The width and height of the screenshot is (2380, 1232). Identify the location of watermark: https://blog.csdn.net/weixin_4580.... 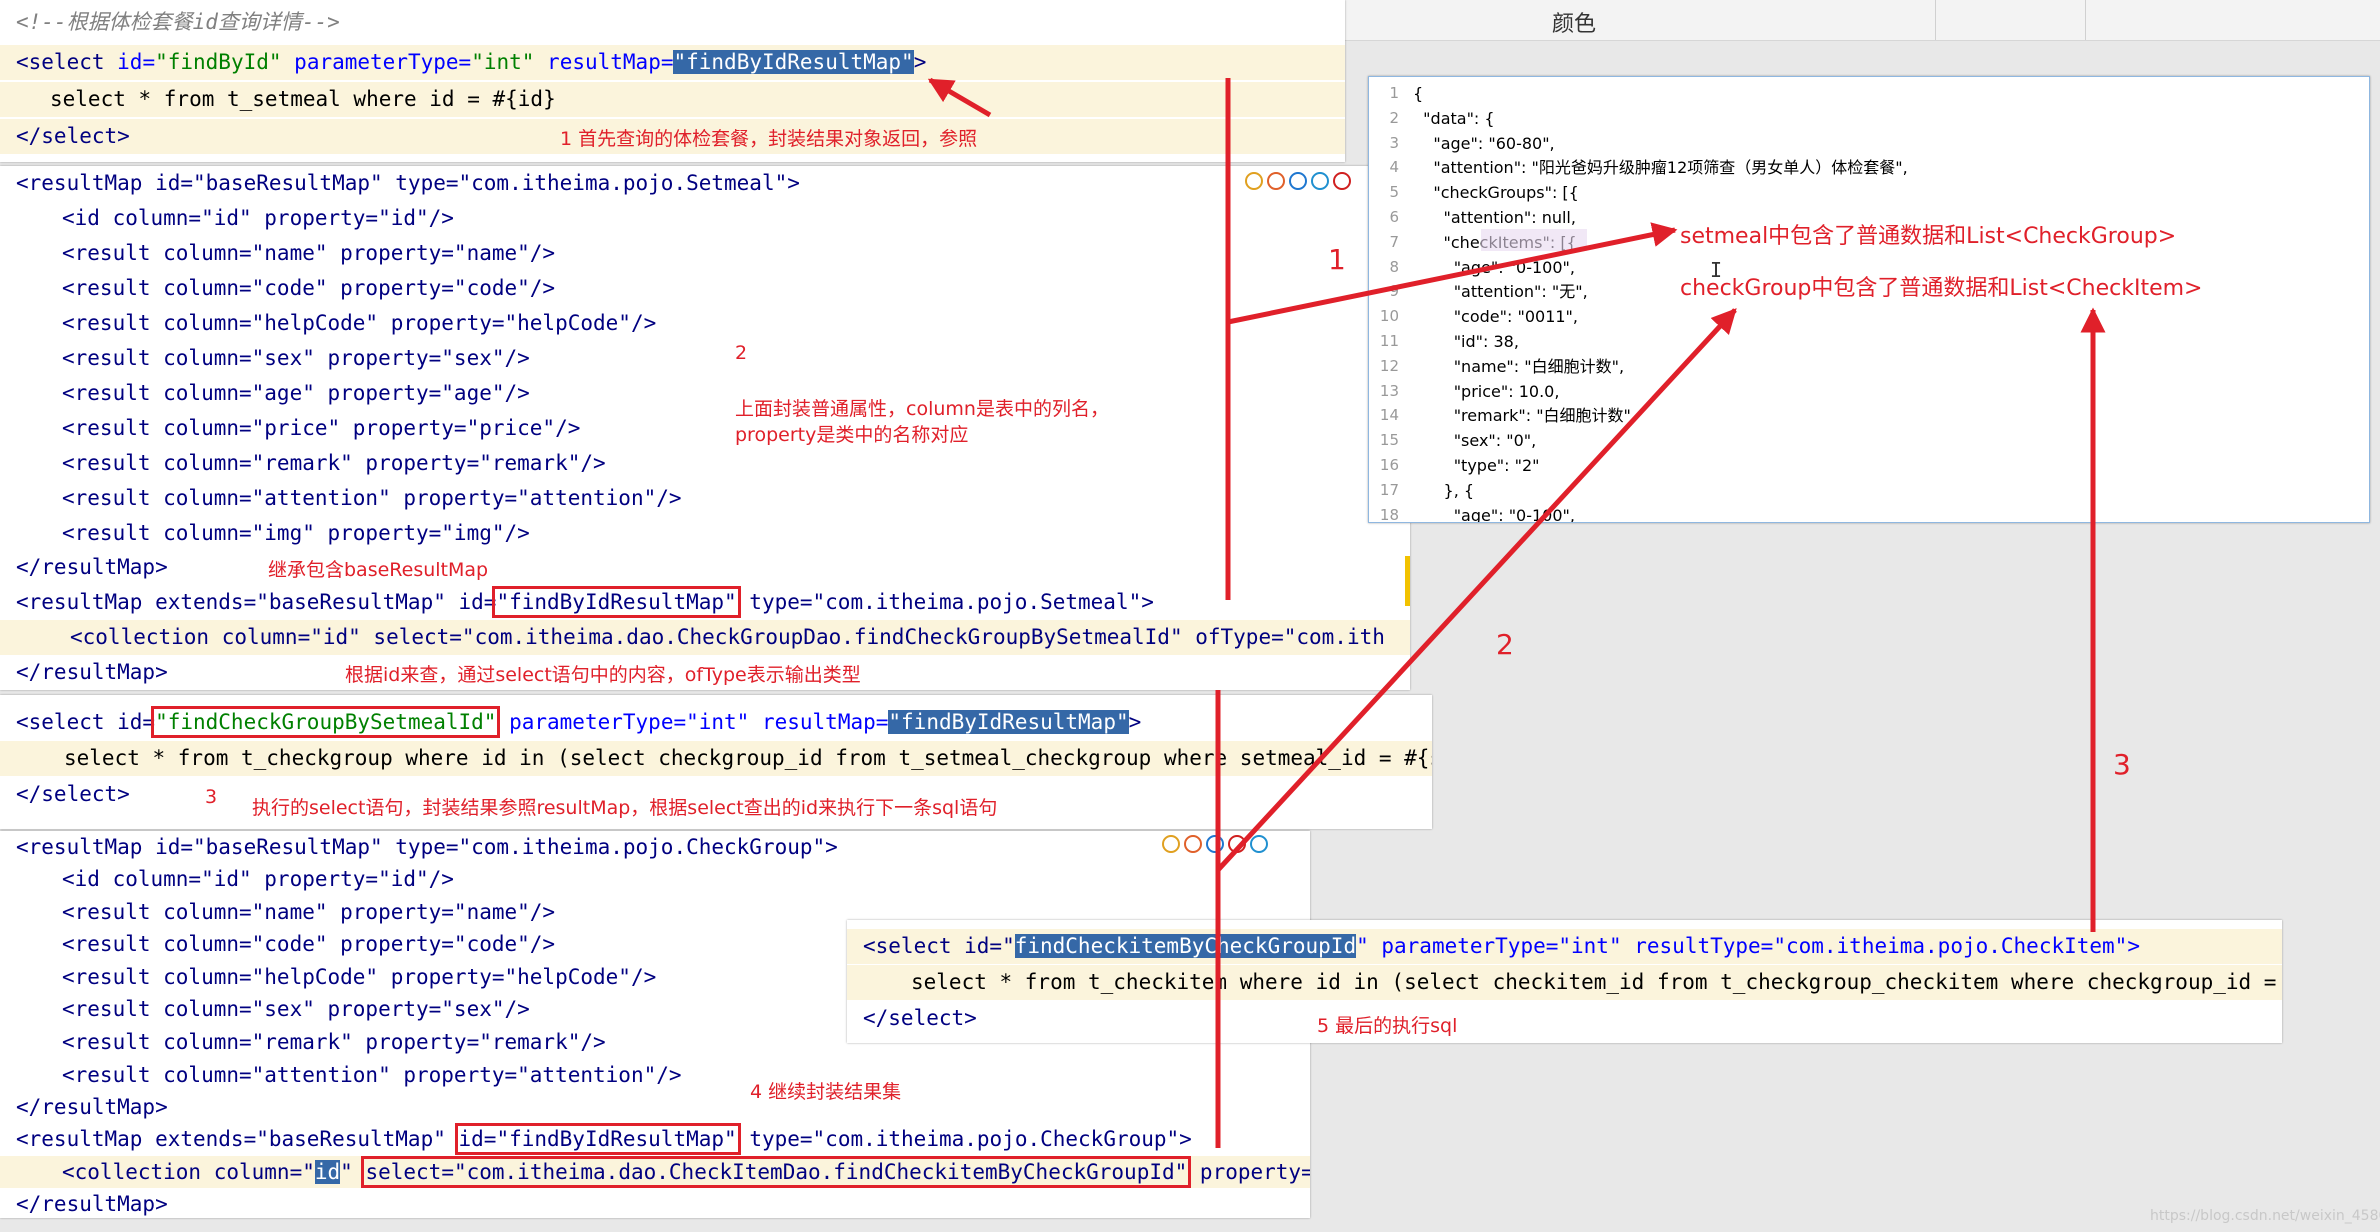
(2265, 1216).